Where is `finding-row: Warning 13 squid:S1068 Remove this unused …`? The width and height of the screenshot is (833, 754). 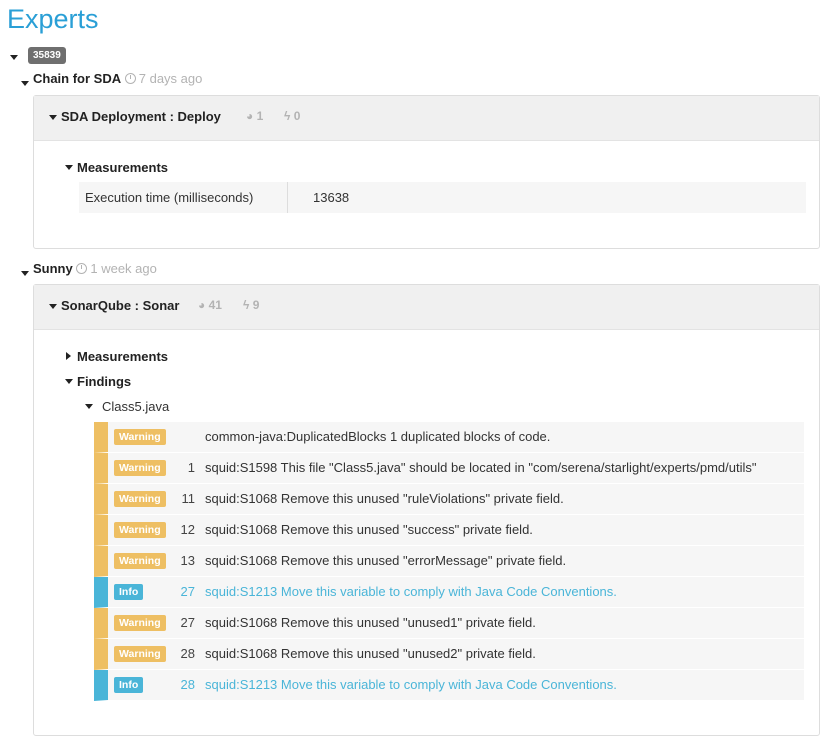
finding-row: Warning 13 squid:S1068 Remove this unused … is located at coordinates (449, 561).